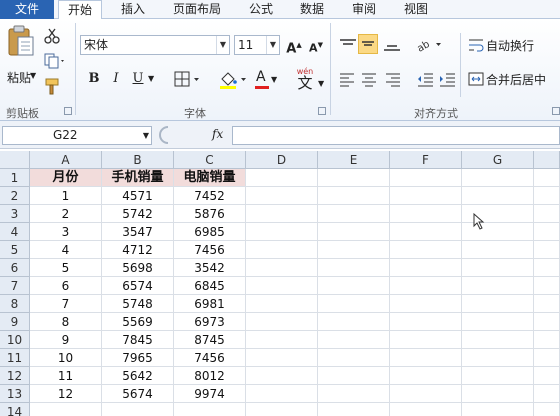  Describe the element at coordinates (15, 394) in the screenshot. I see `row-header: 13` at that location.